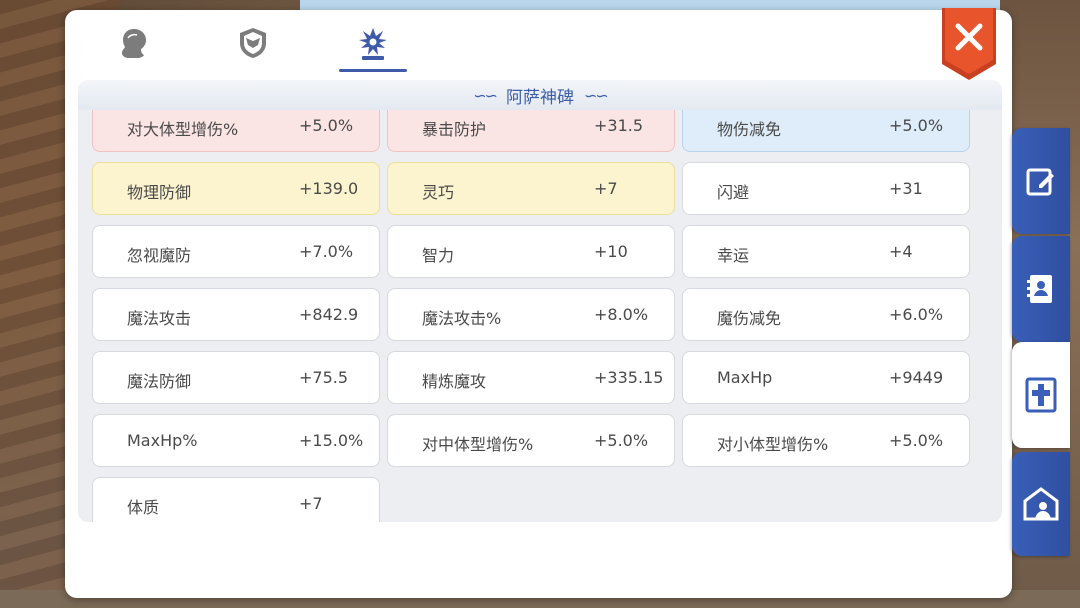 This screenshot has width=1080, height=608. I want to click on ornament-right-icon: ∽∽, so click(596, 95).